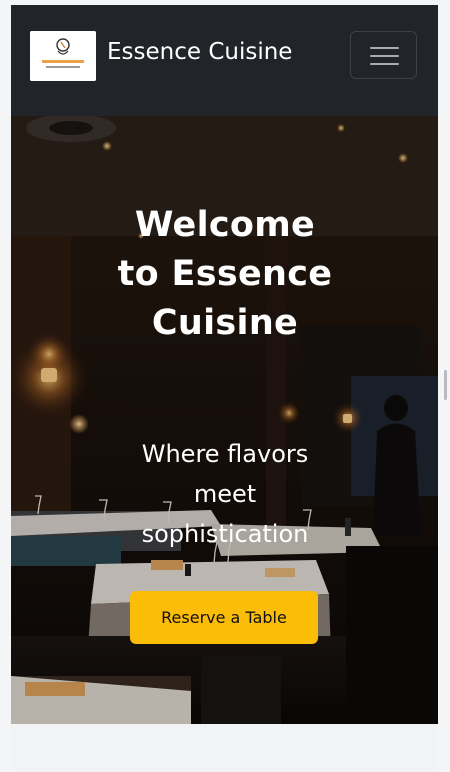 This screenshot has height=772, width=450. I want to click on brand-name: Essence Cuisine, so click(199, 52).